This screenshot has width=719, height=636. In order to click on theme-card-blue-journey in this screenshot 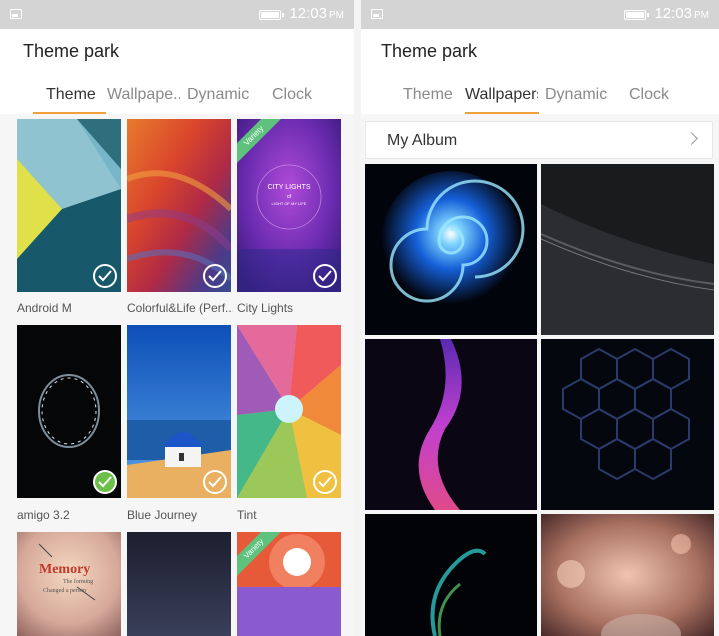, I will do `click(179, 411)`.